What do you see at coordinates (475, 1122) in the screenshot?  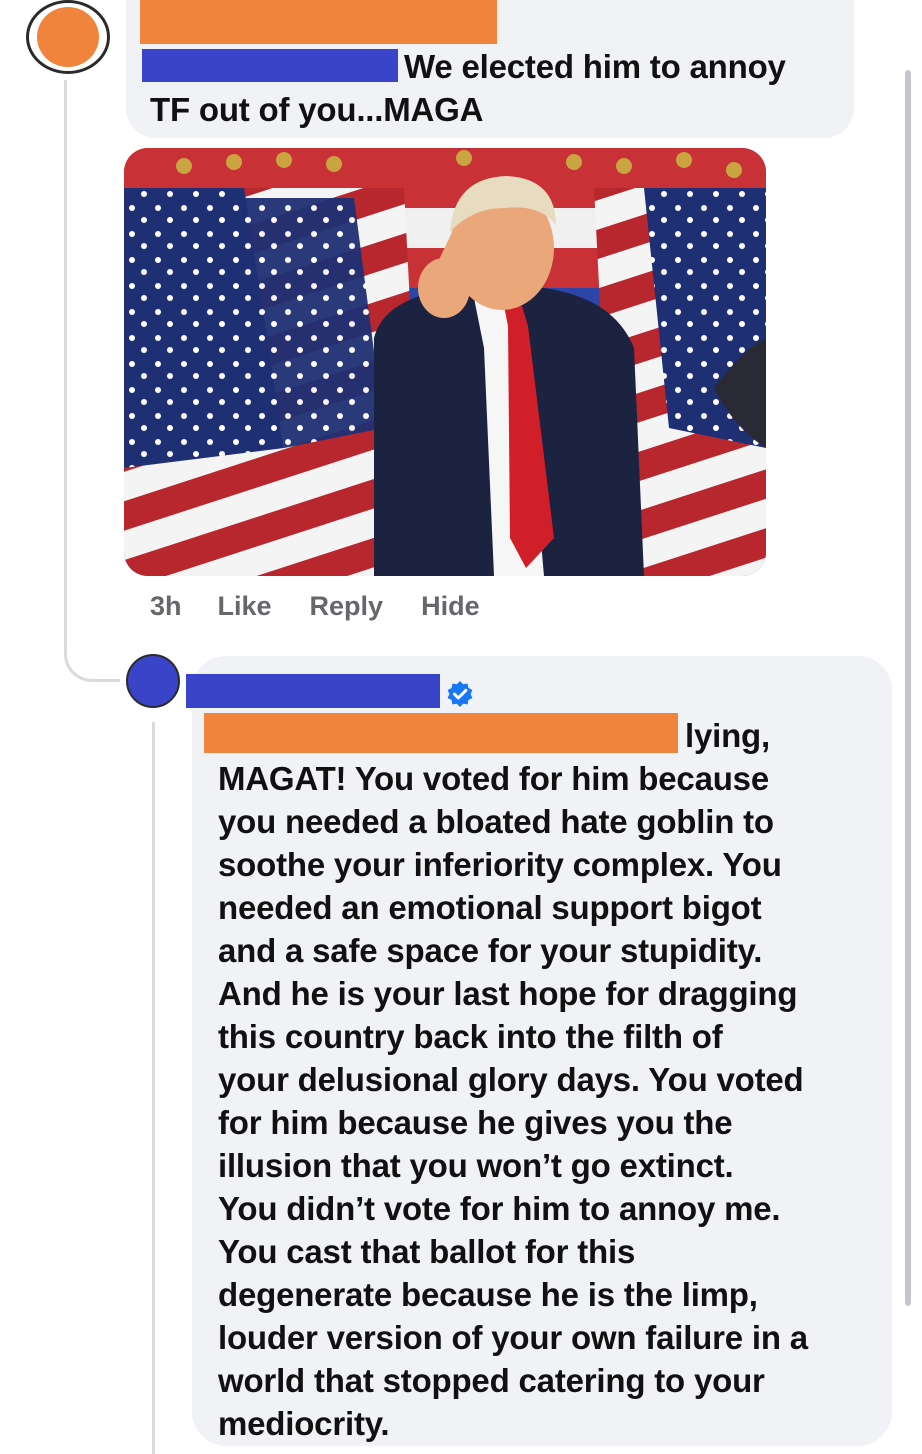 I see `reply-text-line: for him because he gives you the` at bounding box center [475, 1122].